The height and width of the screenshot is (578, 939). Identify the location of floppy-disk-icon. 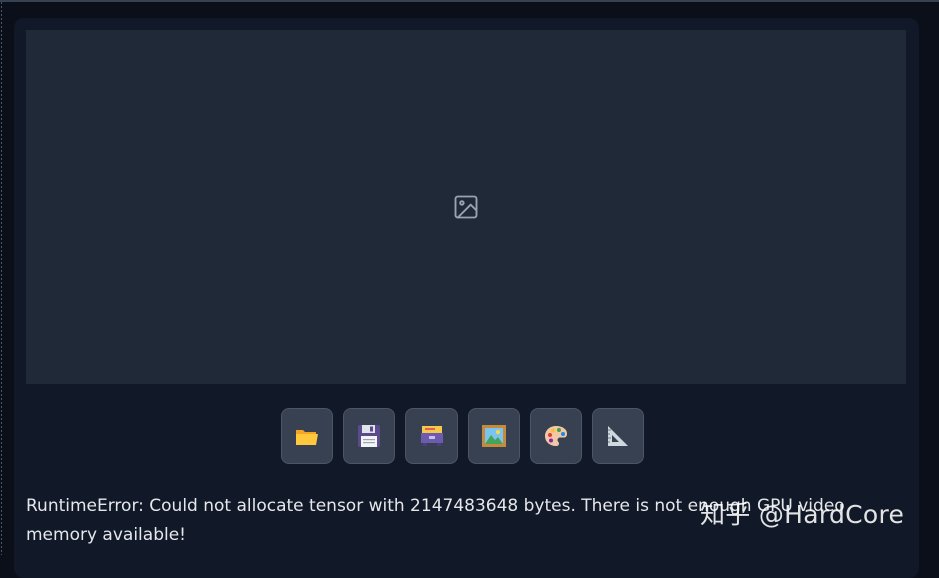
(369, 436).